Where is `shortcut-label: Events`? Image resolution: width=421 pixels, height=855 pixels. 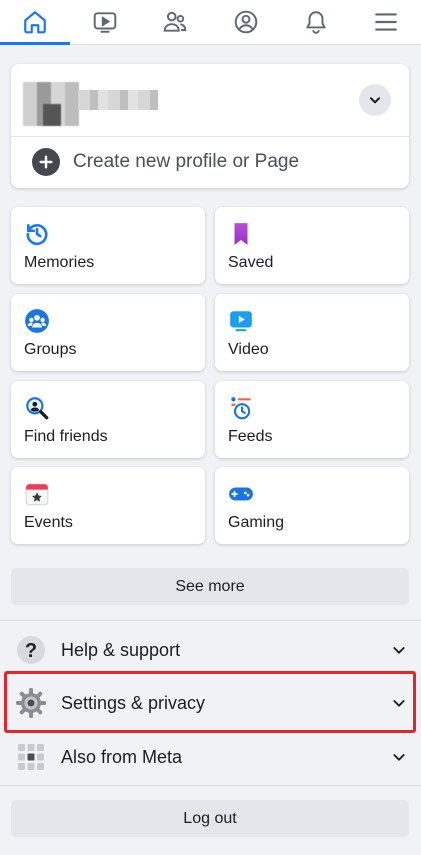
shortcut-label: Events is located at coordinates (48, 522).